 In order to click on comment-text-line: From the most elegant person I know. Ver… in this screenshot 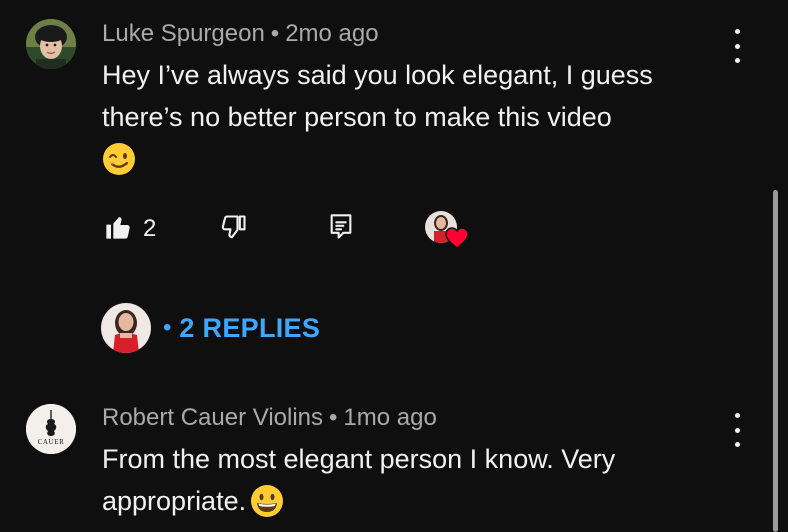, I will do `click(359, 459)`.